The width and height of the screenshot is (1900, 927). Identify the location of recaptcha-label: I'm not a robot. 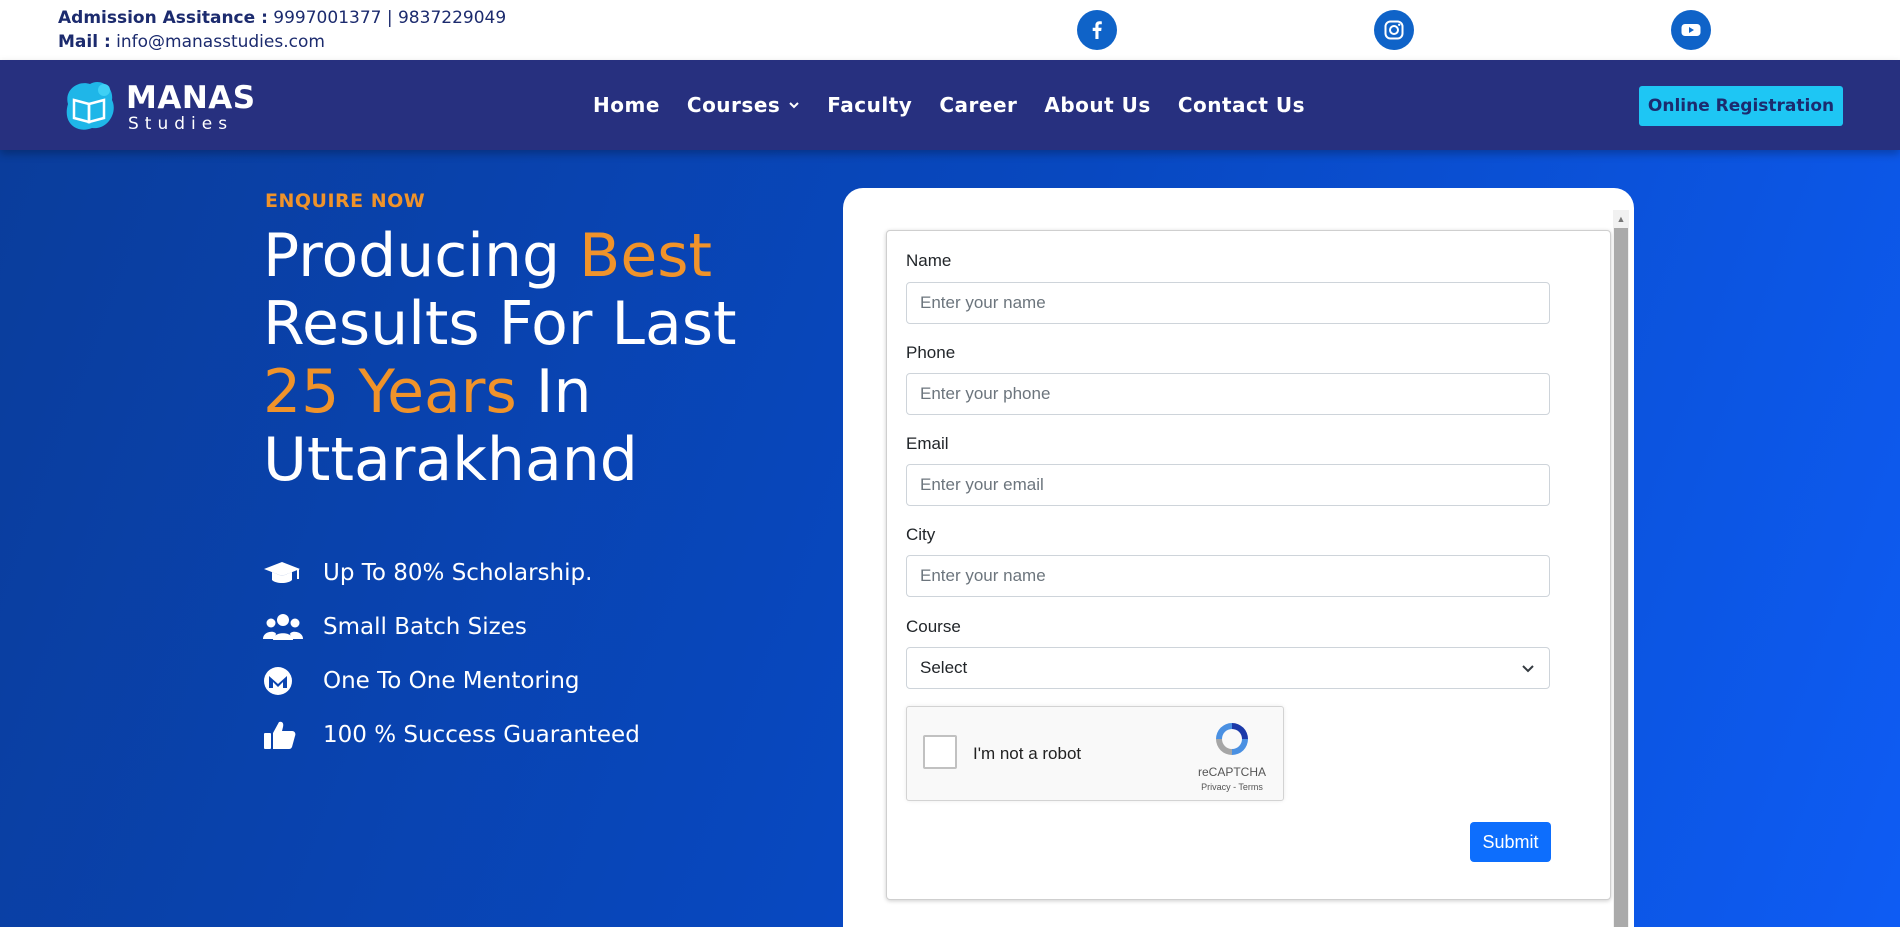
(1027, 753).